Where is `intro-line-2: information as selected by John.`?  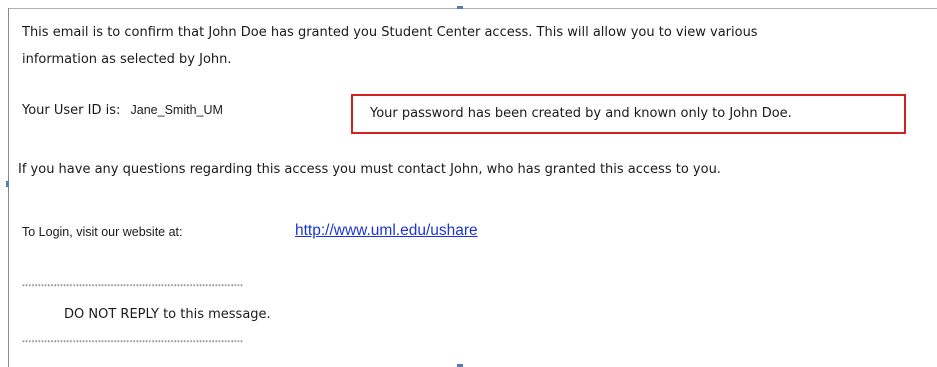
intro-line-2: information as selected by John. is located at coordinates (127, 59).